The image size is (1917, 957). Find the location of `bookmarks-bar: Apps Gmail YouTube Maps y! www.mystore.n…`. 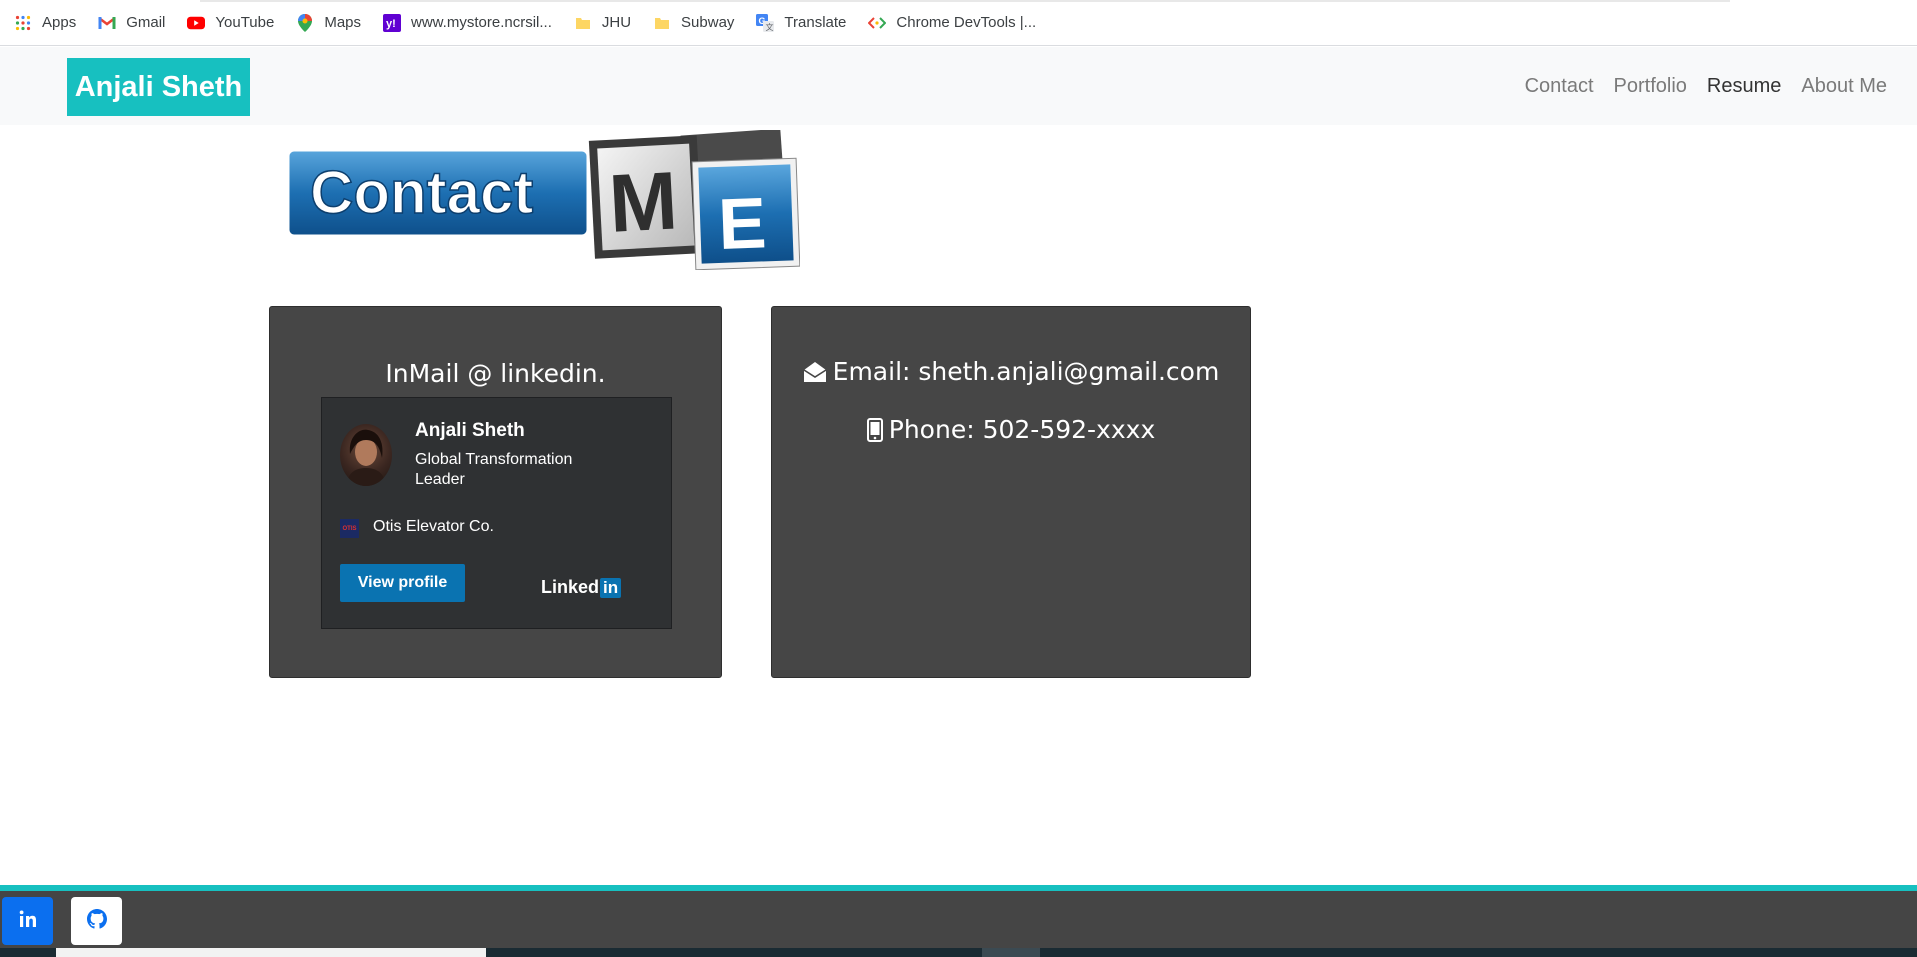

bookmarks-bar: Apps Gmail YouTube Maps y! www.mystore.n… is located at coordinates (958, 23).